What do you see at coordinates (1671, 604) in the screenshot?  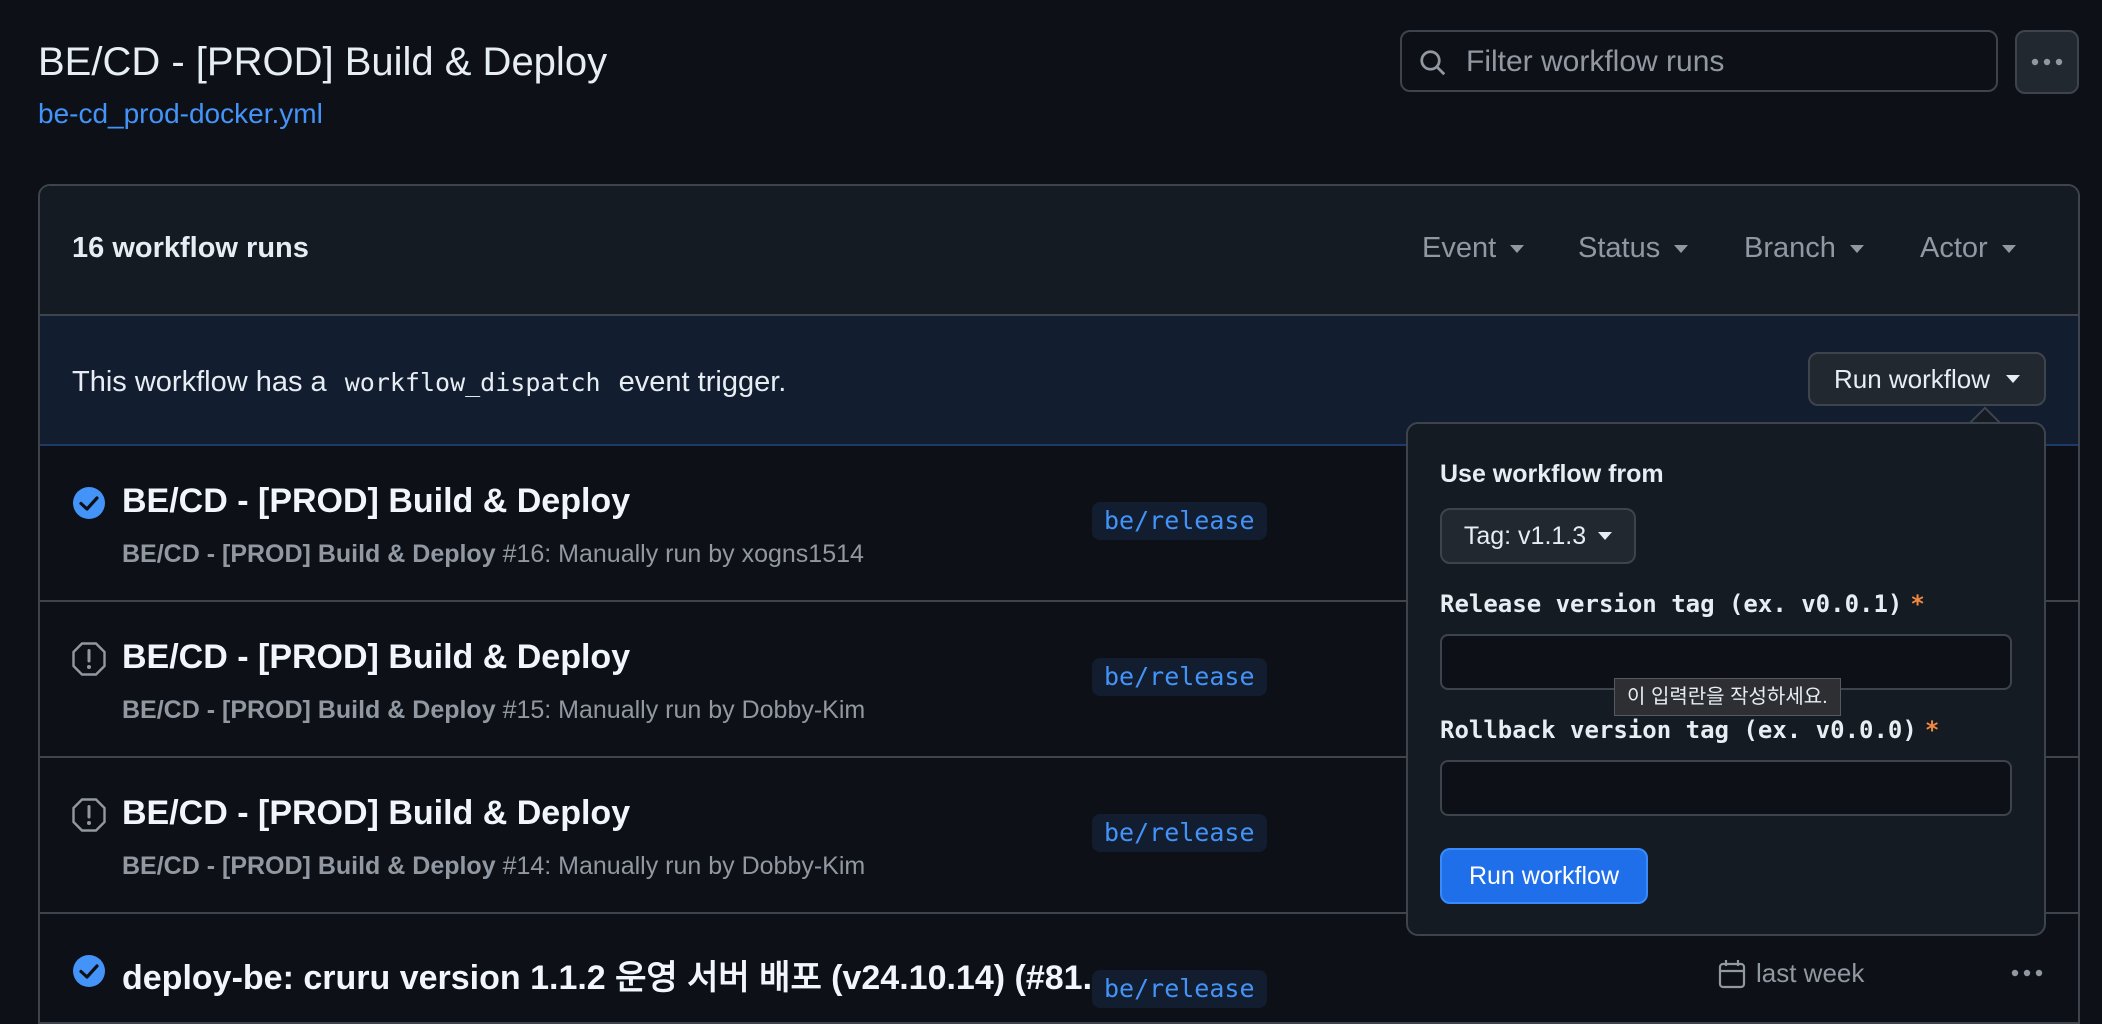 I see `field-label-text: Release version tag (ex. v0.0.1)` at bounding box center [1671, 604].